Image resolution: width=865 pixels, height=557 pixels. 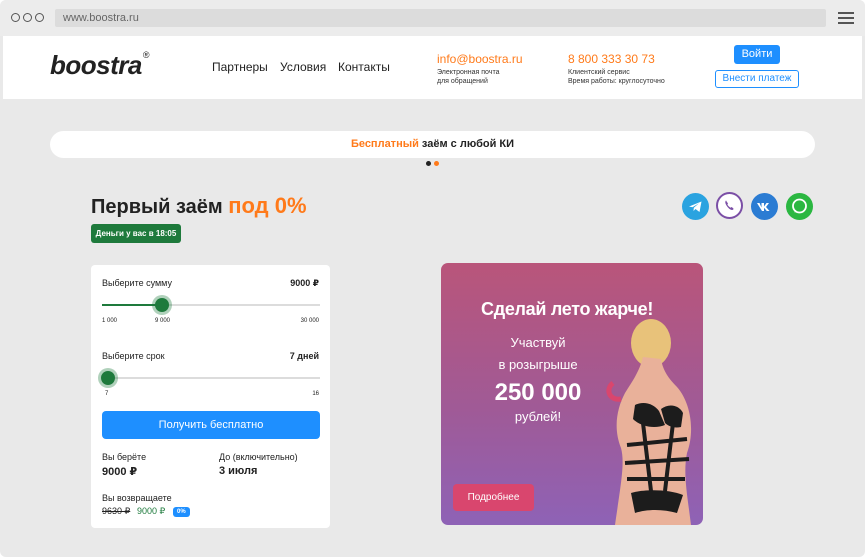 What do you see at coordinates (133, 356) in the screenshot?
I see `term-label: Выберите срок` at bounding box center [133, 356].